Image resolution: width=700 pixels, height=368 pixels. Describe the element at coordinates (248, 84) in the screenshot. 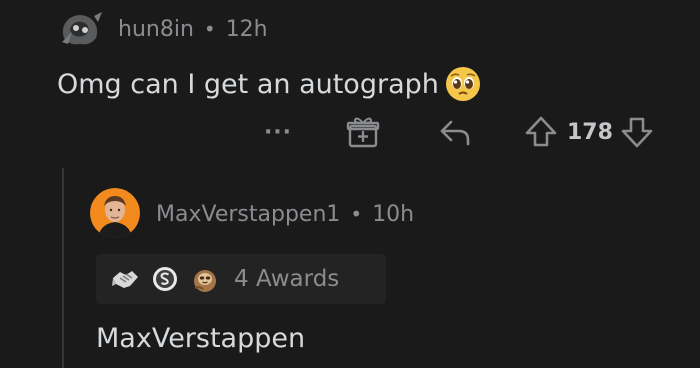

I see `comment-text: Omg can I get an autograph` at that location.